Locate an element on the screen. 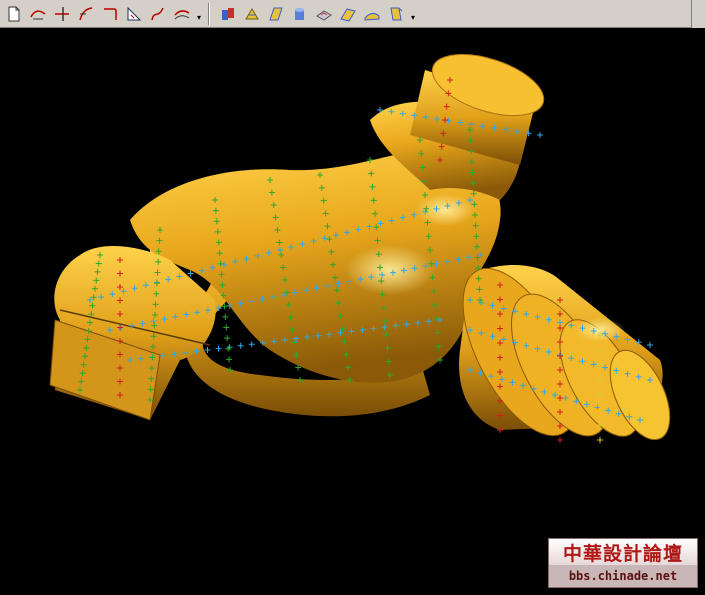  fillet-curve-button is located at coordinates (85, 13).